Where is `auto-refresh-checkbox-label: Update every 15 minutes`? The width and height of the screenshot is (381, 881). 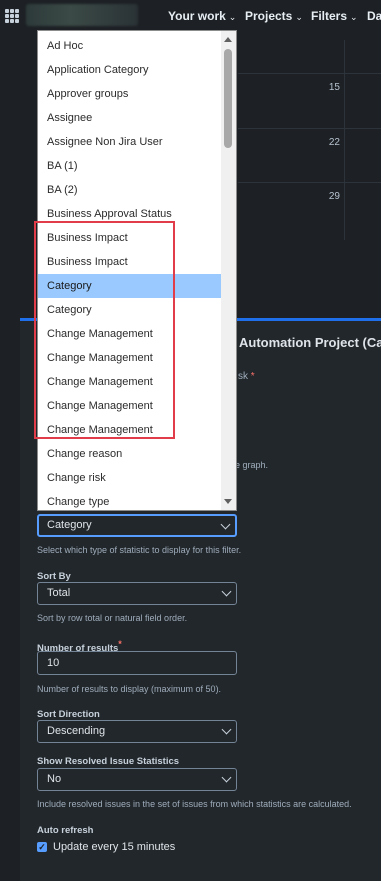
auto-refresh-checkbox-label: Update every 15 minutes is located at coordinates (114, 847).